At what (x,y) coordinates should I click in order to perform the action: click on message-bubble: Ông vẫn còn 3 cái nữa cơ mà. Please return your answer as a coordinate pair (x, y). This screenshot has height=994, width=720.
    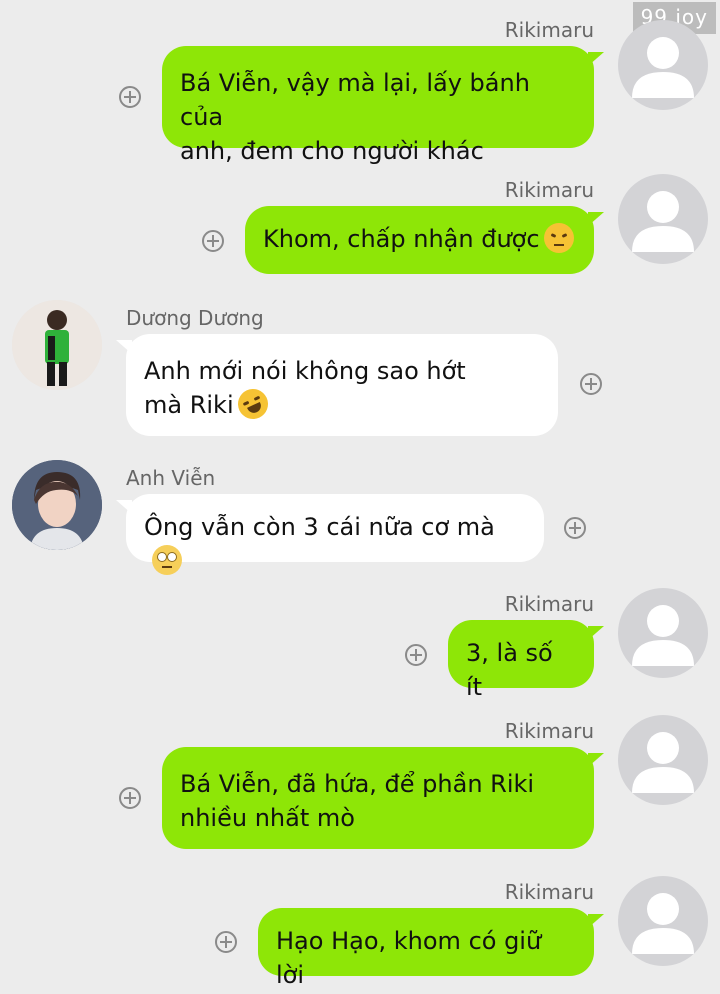
    Looking at the image, I should click on (330, 534).